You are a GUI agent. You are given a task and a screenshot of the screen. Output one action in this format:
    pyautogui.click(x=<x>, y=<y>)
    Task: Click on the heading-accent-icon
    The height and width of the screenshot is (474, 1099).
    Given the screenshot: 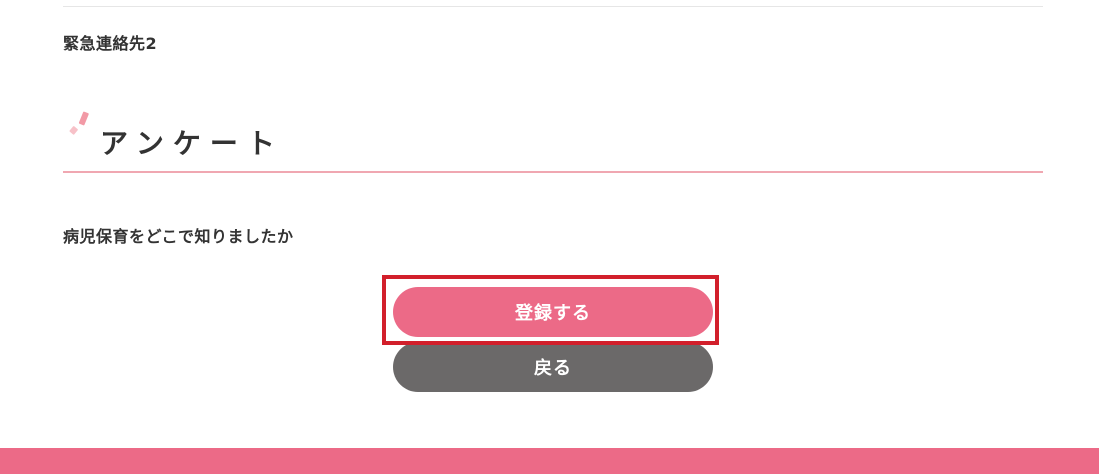 What is the action you would take?
    pyautogui.click(x=79, y=123)
    